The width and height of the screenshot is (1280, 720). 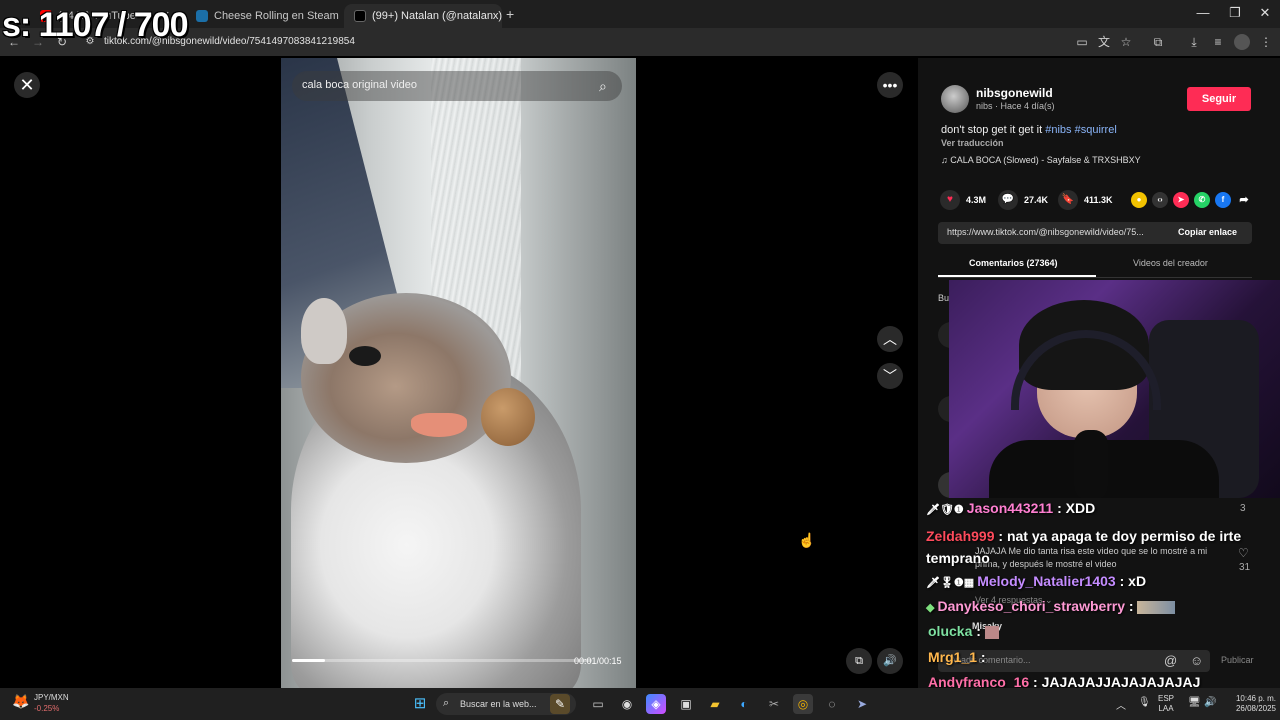 I want to click on chrome-icon: ◎, so click(x=803, y=704).